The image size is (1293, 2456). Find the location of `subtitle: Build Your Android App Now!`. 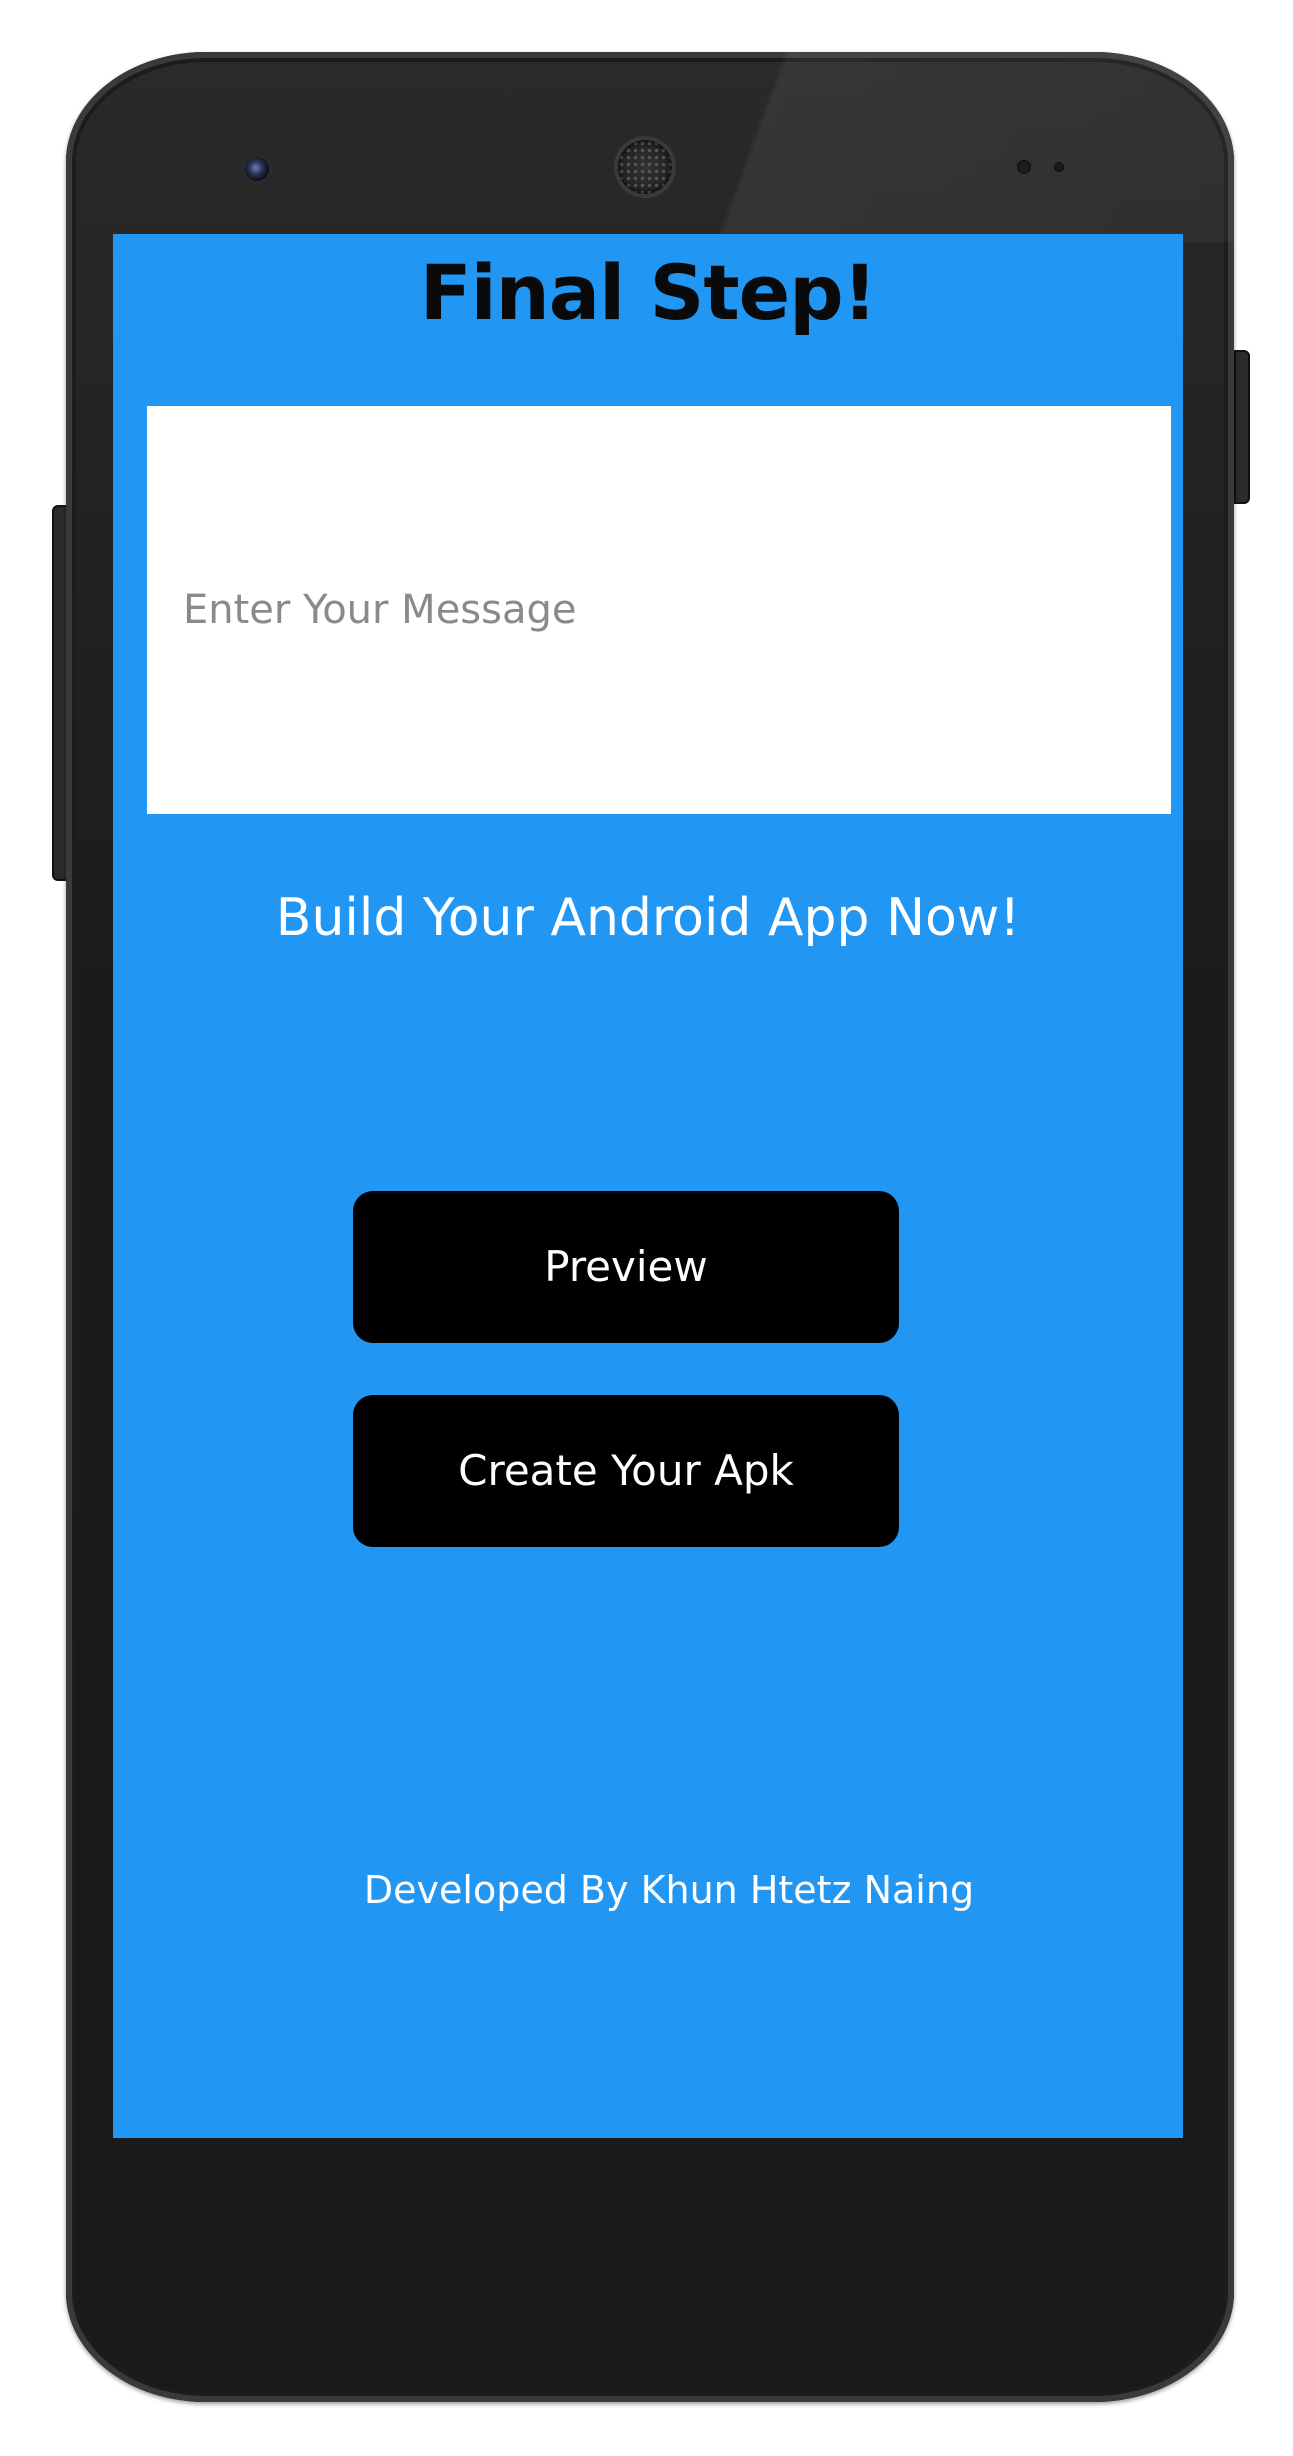

subtitle: Build Your Android App Now! is located at coordinates (648, 918).